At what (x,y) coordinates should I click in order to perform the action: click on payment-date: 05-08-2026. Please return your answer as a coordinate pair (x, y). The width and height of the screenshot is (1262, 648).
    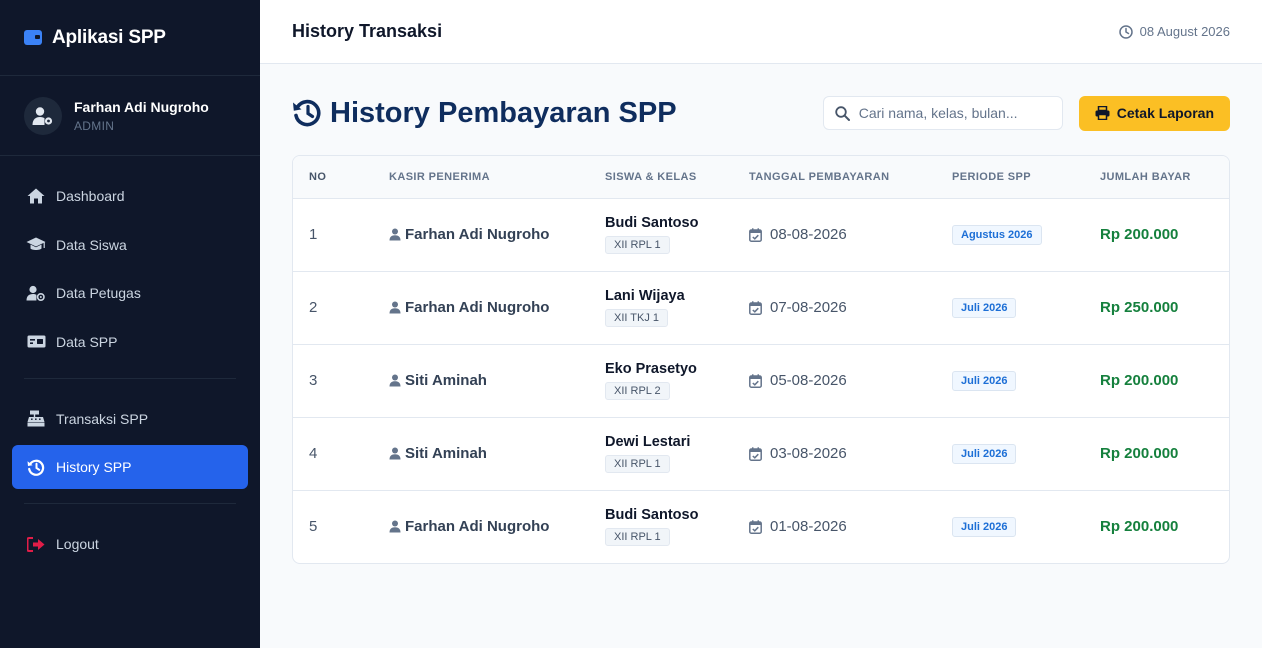
    Looking at the image, I should click on (850, 380).